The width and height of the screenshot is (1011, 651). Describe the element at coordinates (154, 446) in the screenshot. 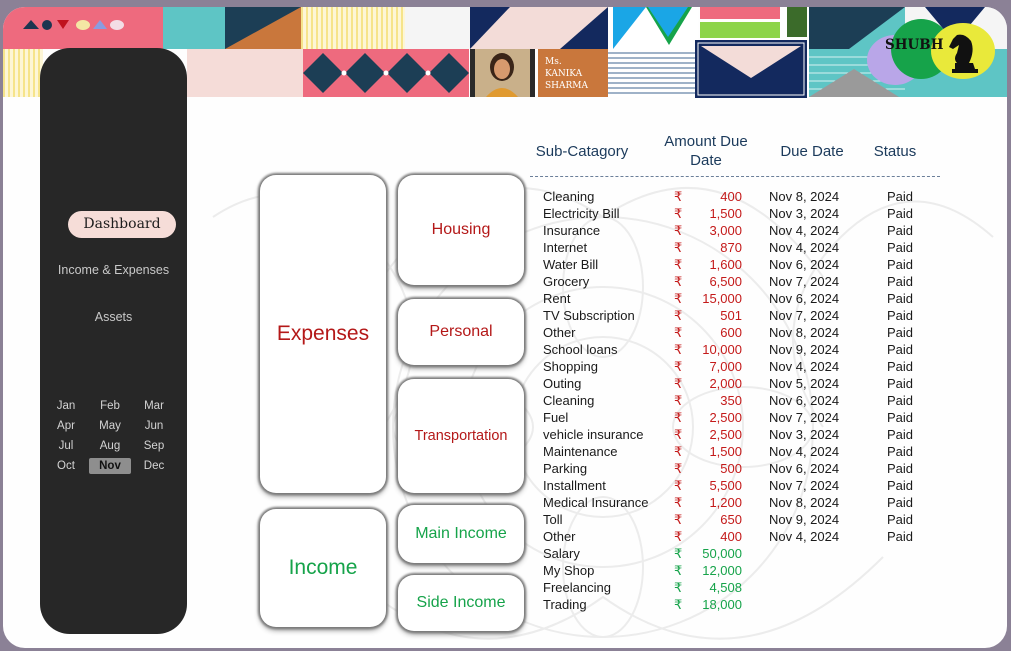

I see `month-sep: Sep` at that location.